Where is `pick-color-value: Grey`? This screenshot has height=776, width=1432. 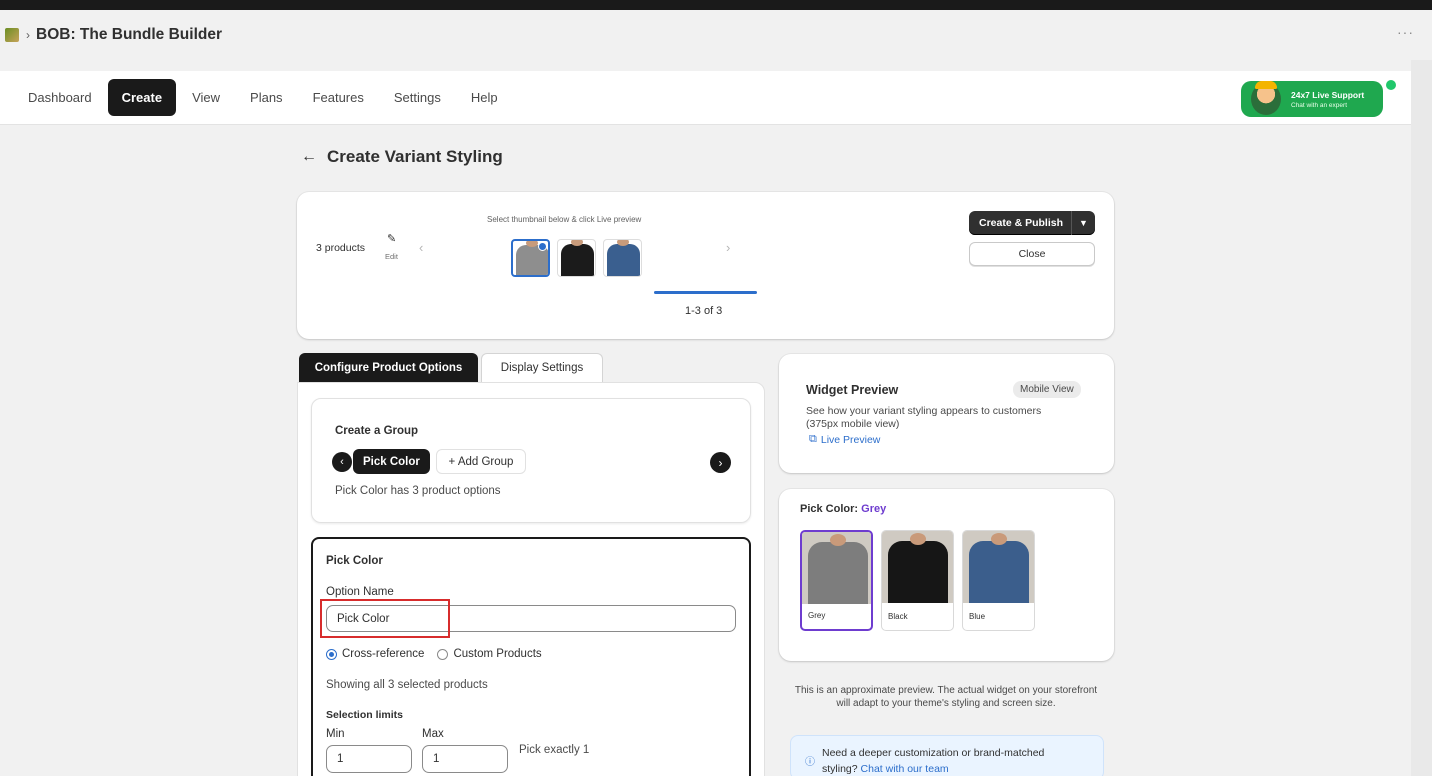
pick-color-value: Grey is located at coordinates (874, 509).